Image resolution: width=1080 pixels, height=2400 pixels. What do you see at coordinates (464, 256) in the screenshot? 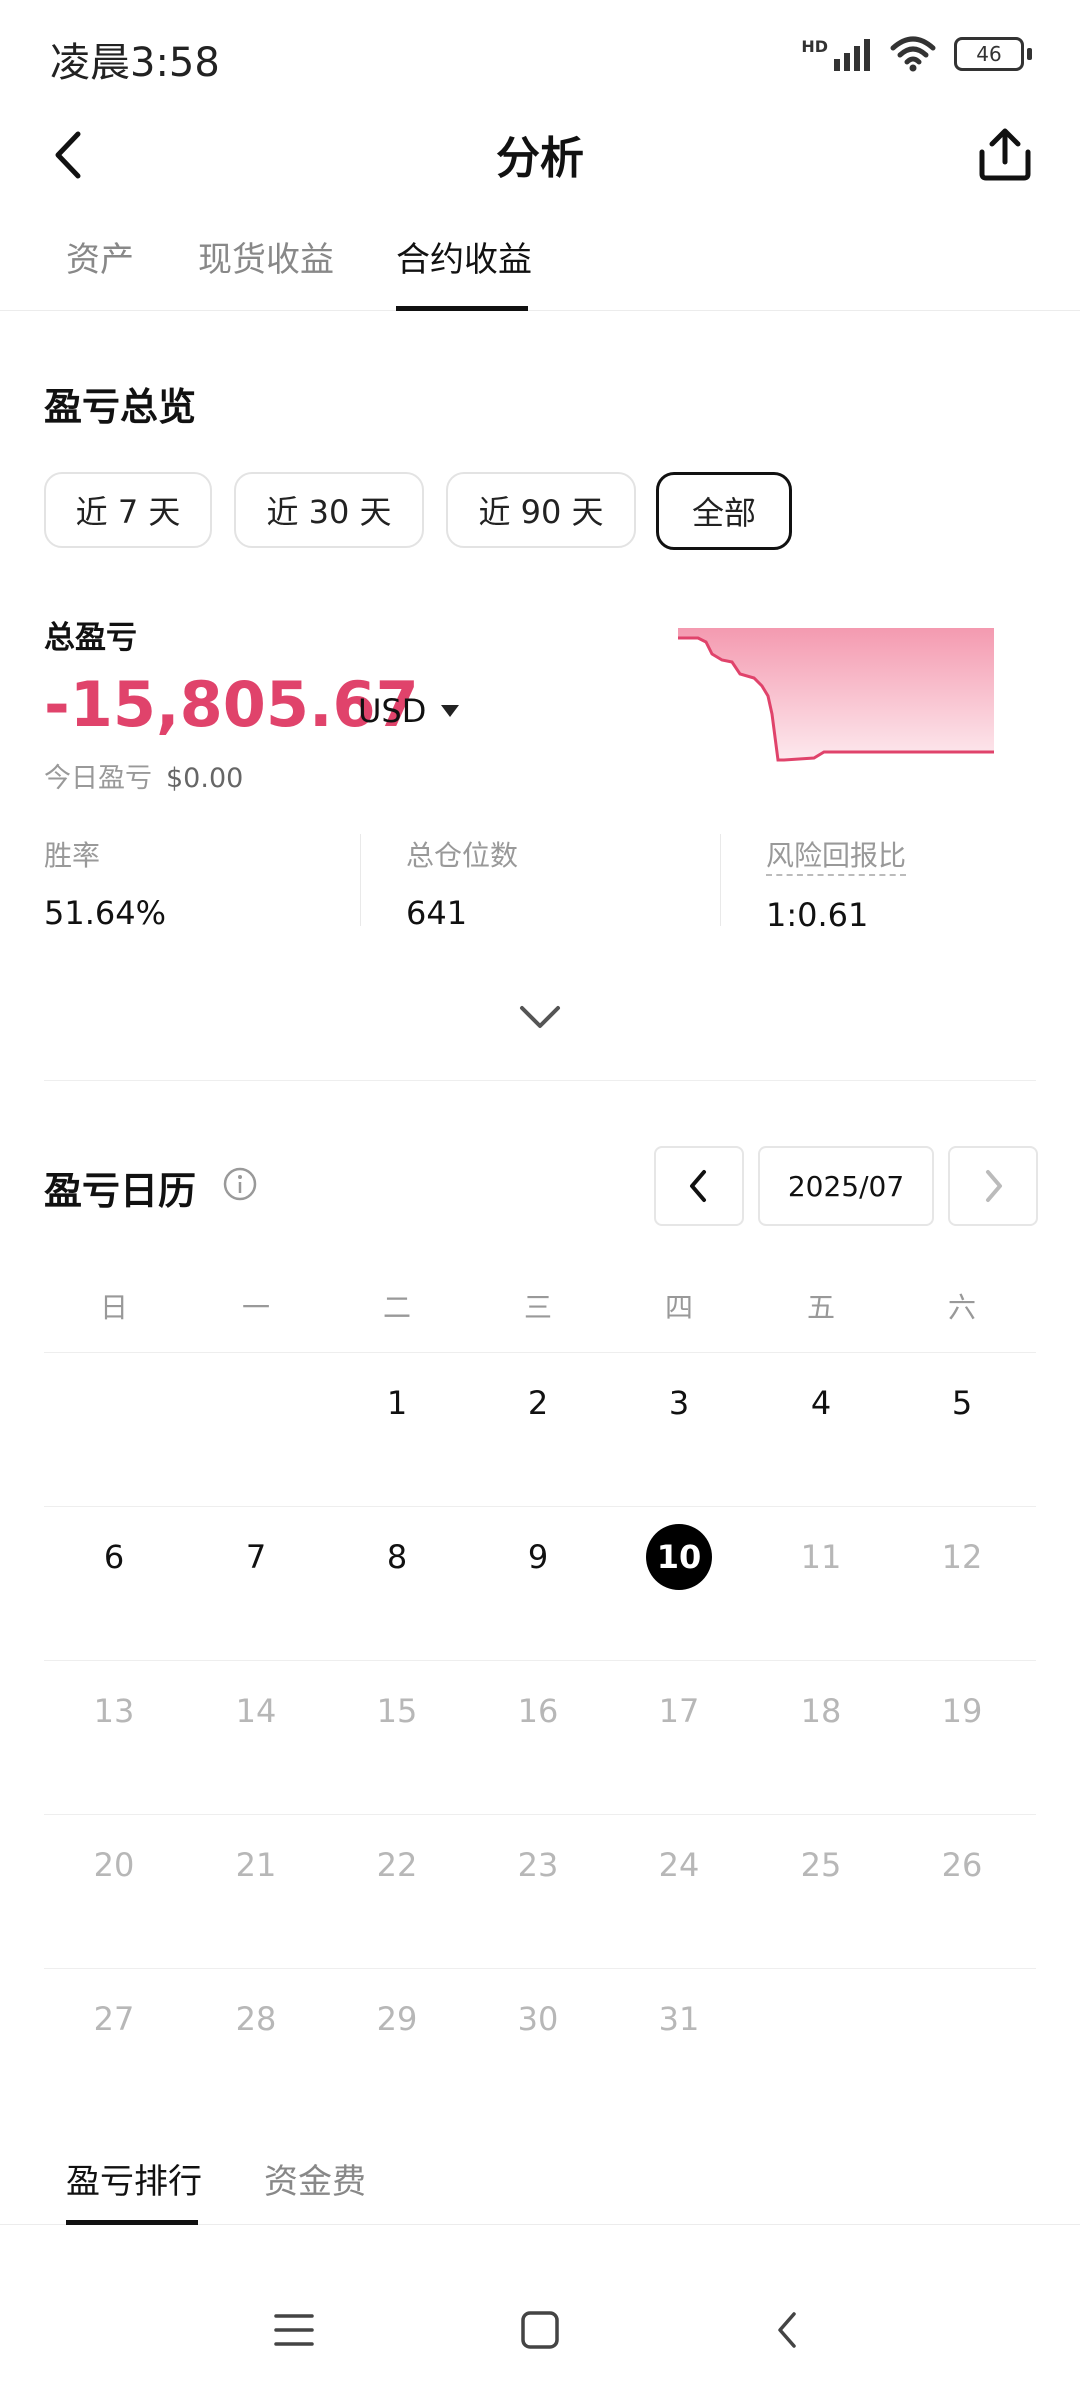
I see `tab-contract-earnings: 合约收益` at bounding box center [464, 256].